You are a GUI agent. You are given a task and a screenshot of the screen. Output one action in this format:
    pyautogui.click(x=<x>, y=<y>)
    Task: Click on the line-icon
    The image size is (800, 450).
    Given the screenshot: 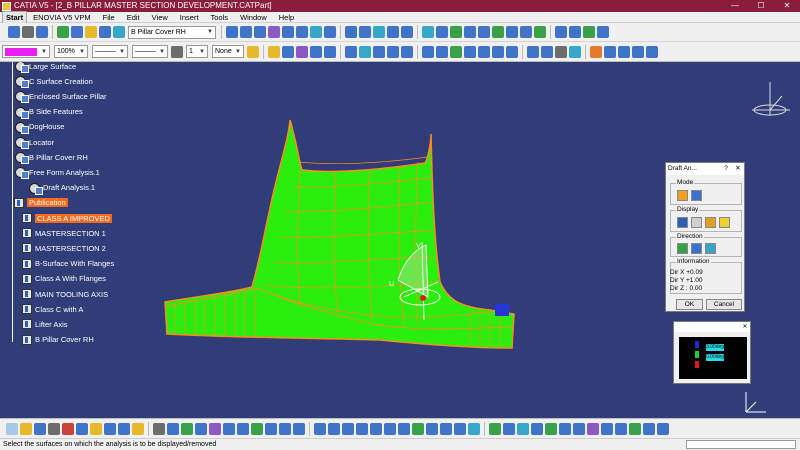 What is the action you would take?
    pyautogui.click(x=246, y=32)
    